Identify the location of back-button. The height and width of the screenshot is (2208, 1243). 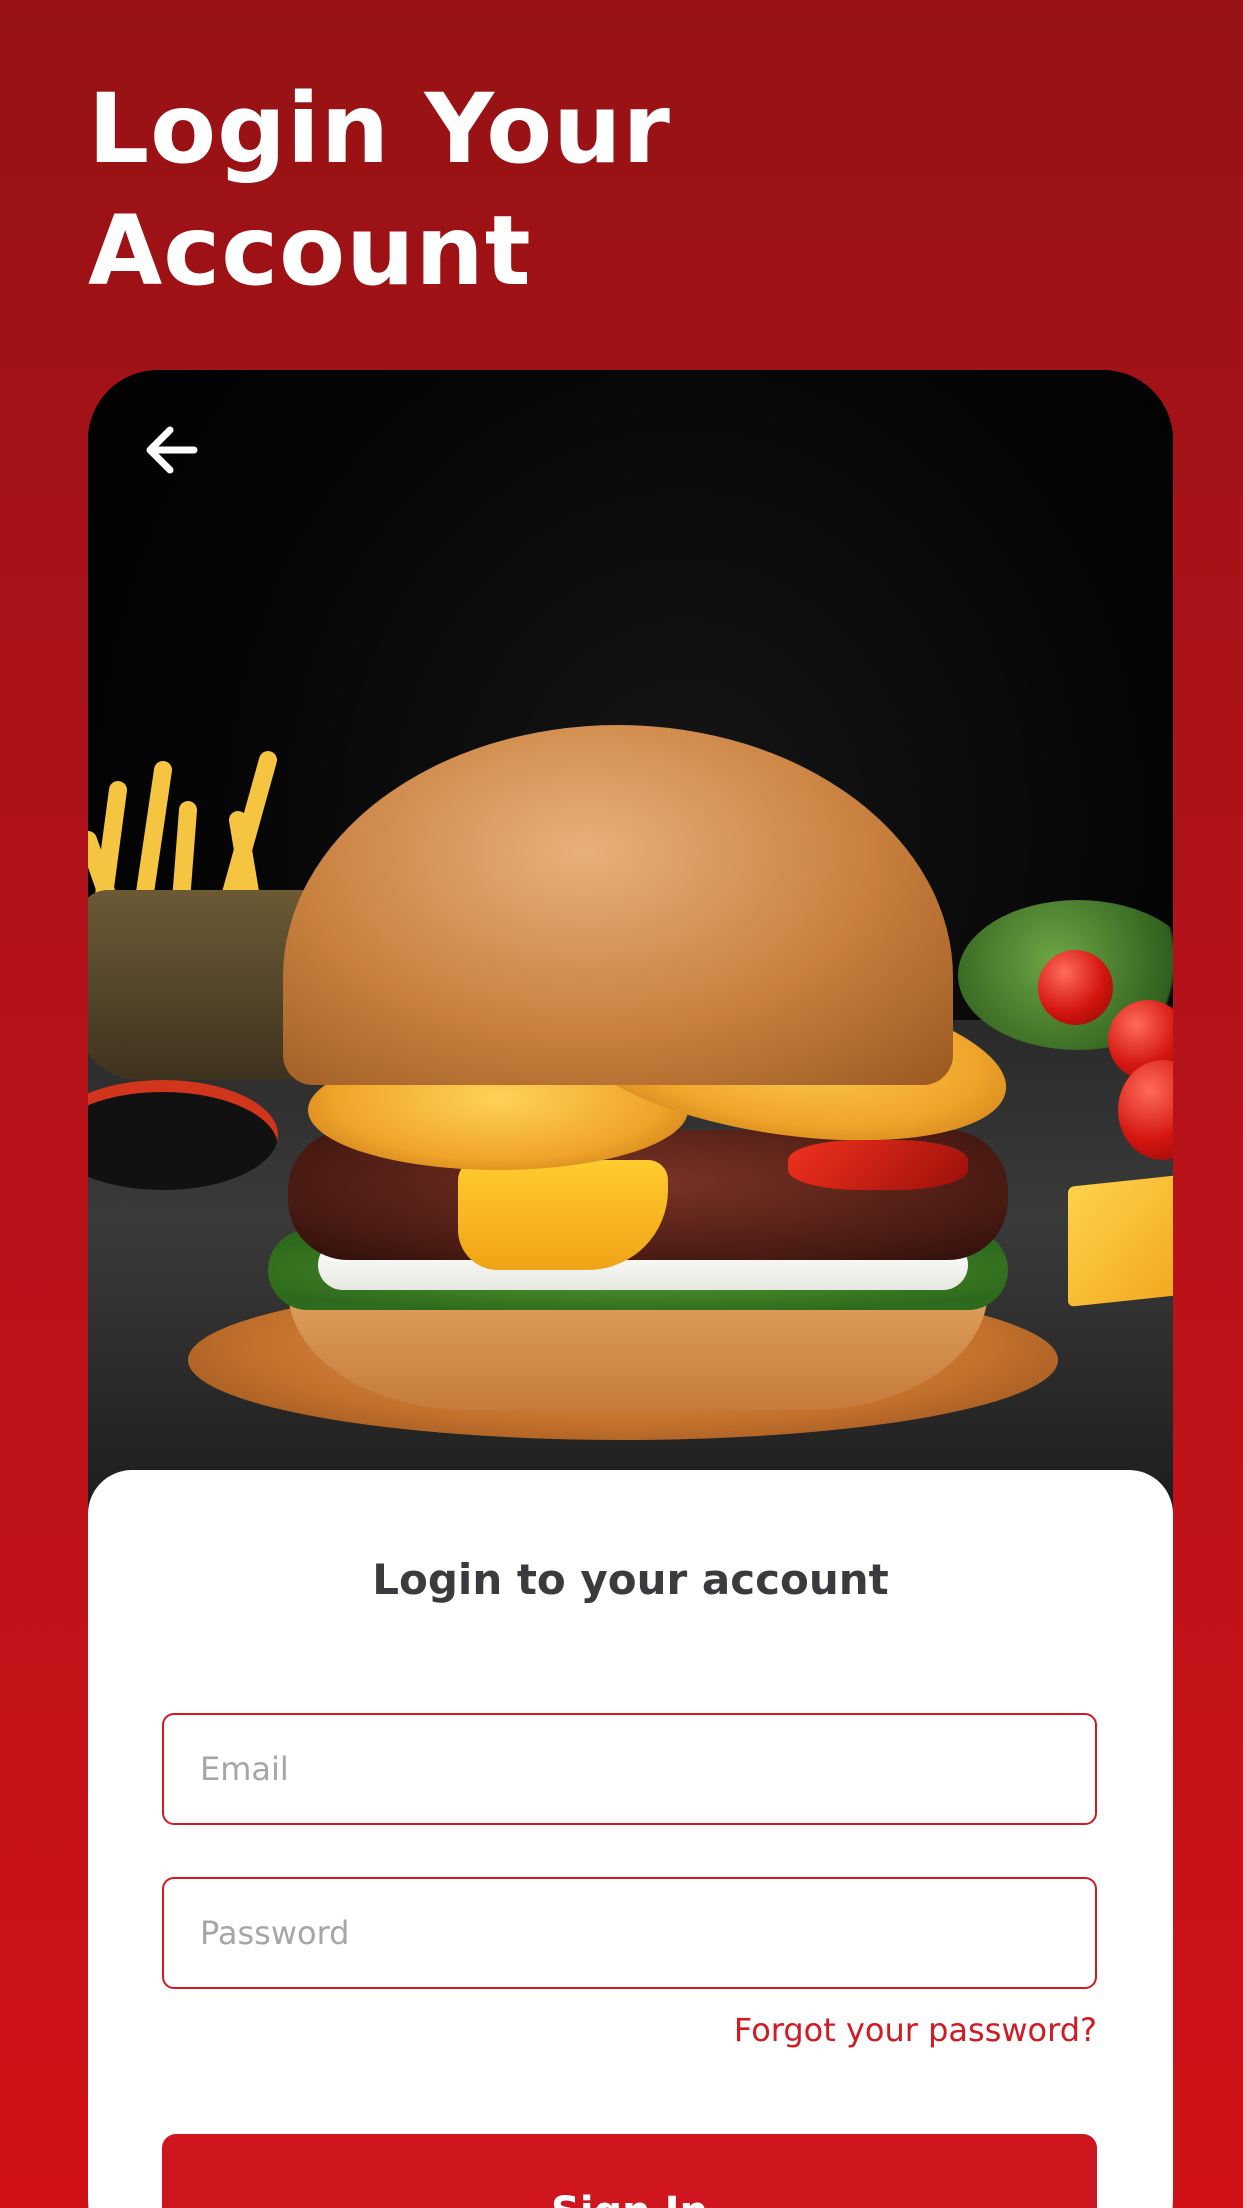
(172, 450).